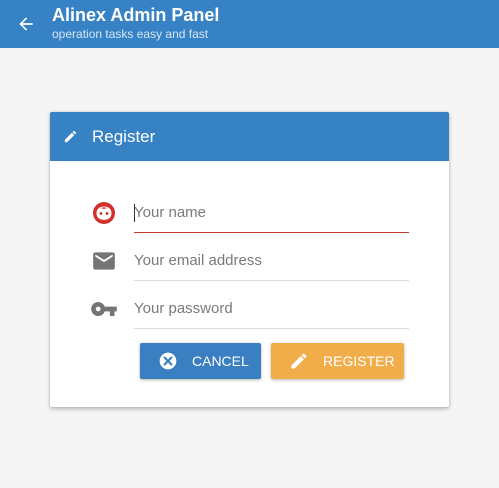 This screenshot has width=499, height=488. I want to click on face-icon, so click(104, 213).